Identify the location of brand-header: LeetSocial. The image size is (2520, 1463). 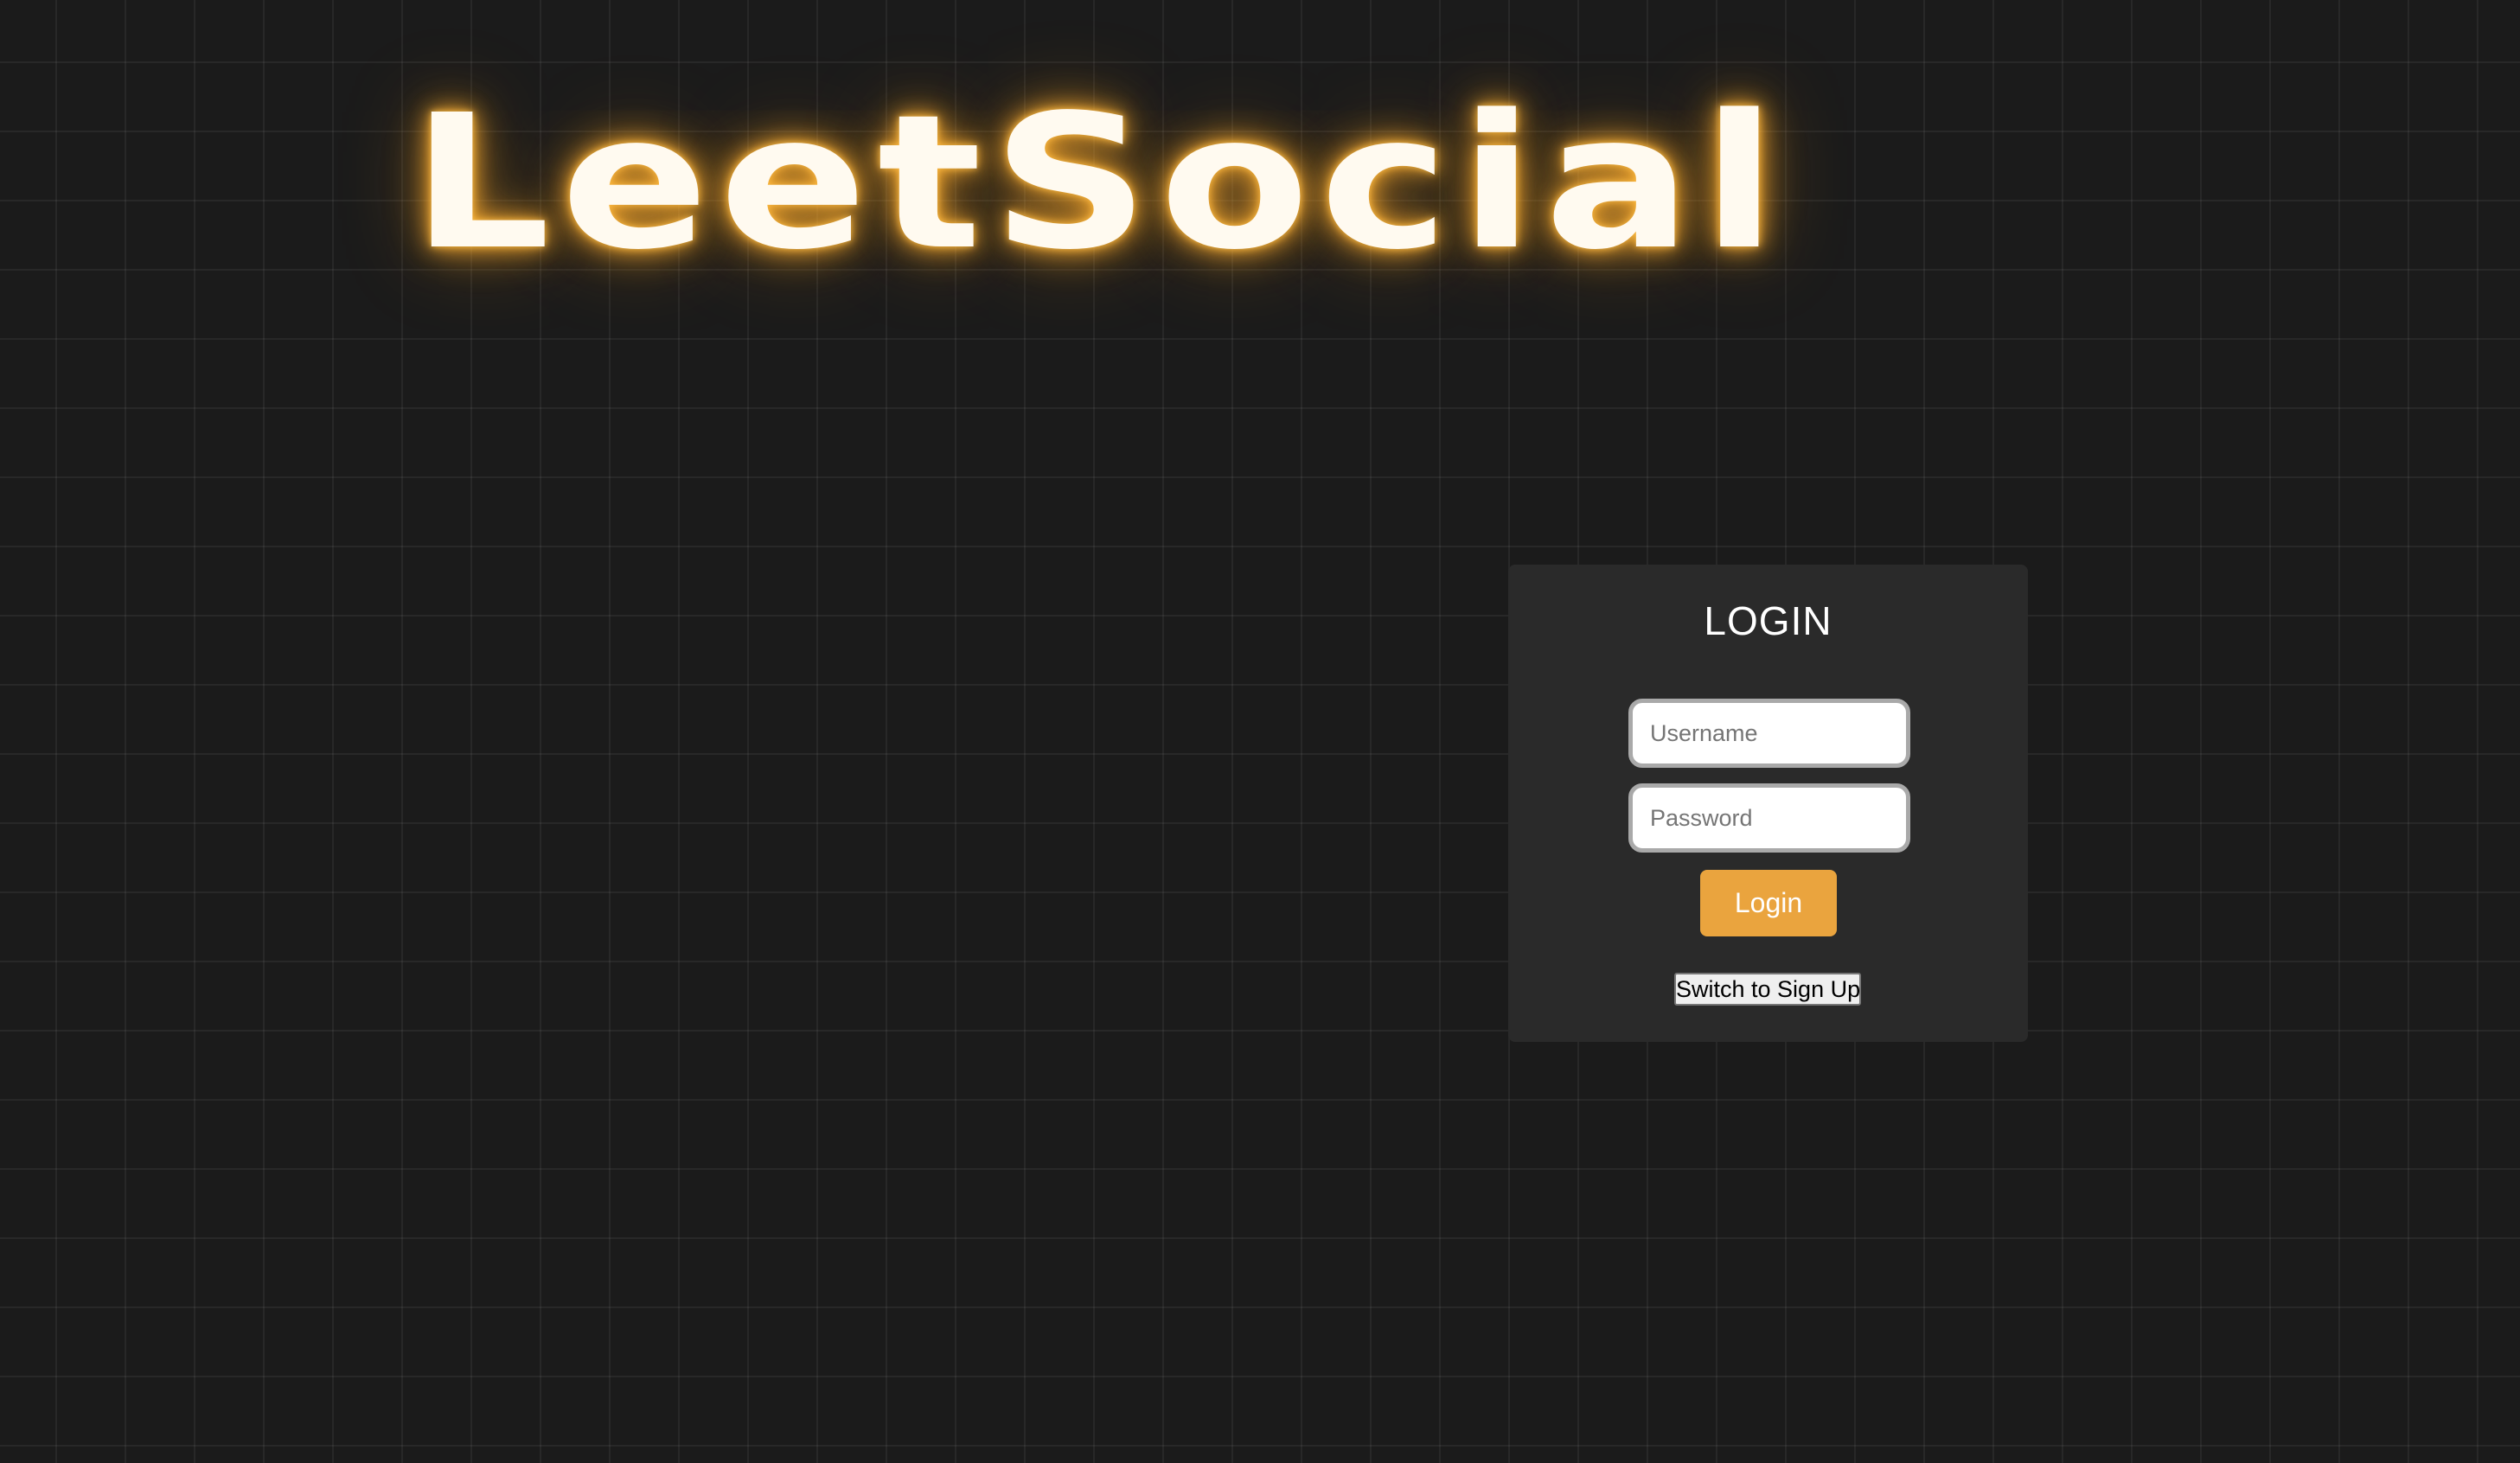
(1260, 183).